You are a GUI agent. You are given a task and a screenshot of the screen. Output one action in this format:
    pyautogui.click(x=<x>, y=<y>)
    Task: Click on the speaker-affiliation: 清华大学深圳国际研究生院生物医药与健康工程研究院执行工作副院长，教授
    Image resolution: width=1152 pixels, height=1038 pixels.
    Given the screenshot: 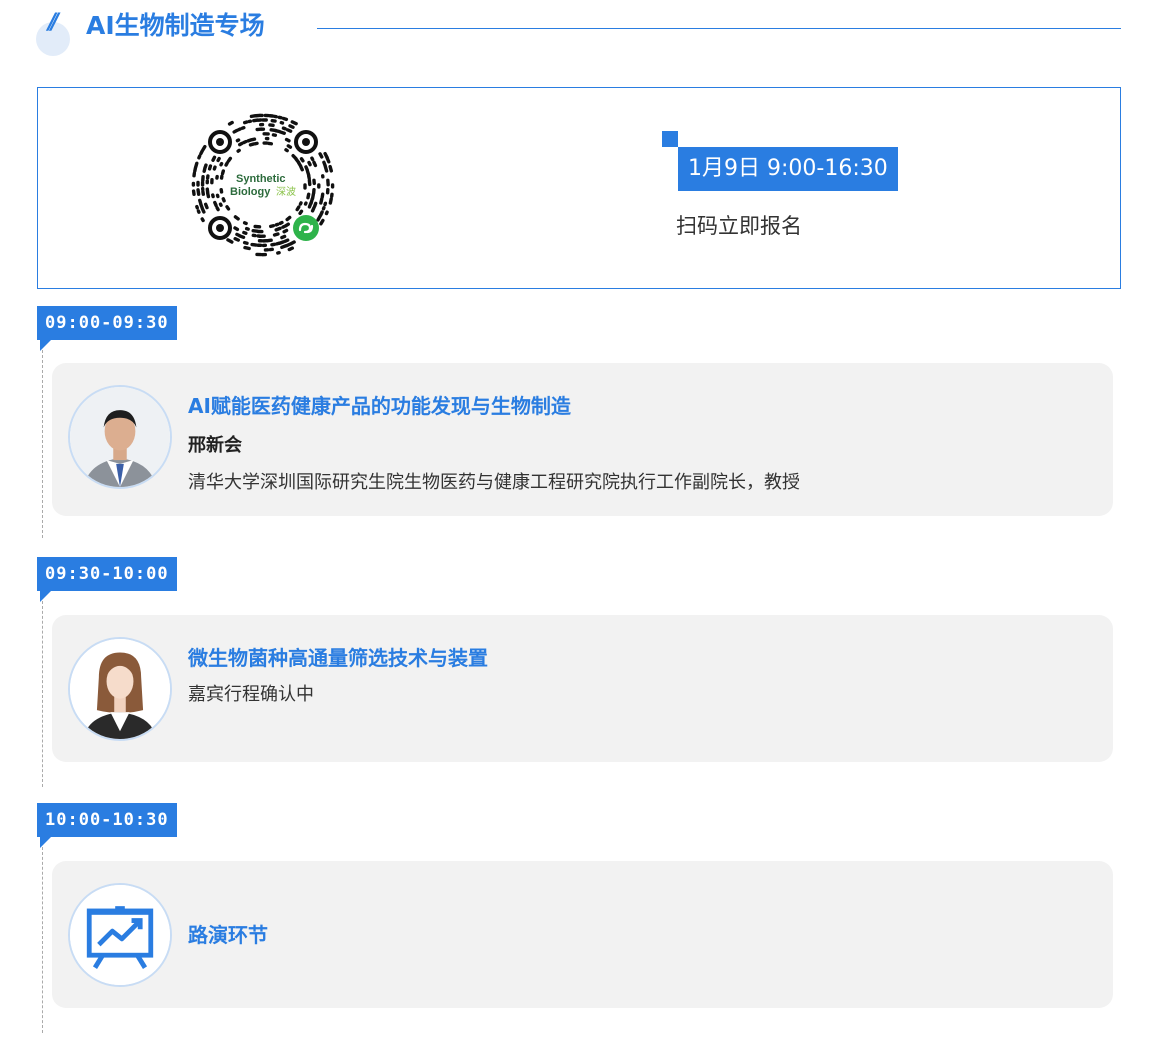 What is the action you would take?
    pyautogui.click(x=494, y=482)
    